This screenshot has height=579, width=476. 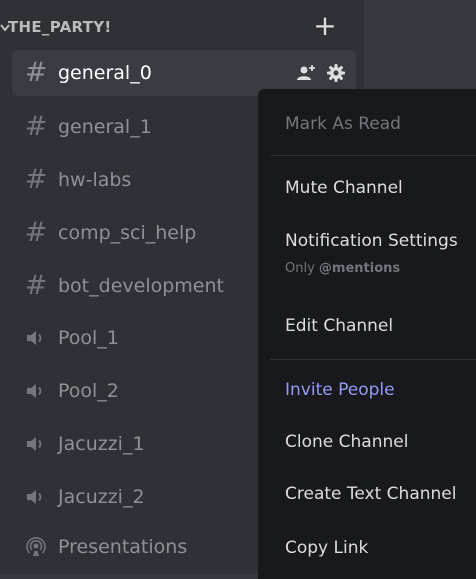 What do you see at coordinates (340, 390) in the screenshot?
I see `menu-item-invite-people: Invite People` at bounding box center [340, 390].